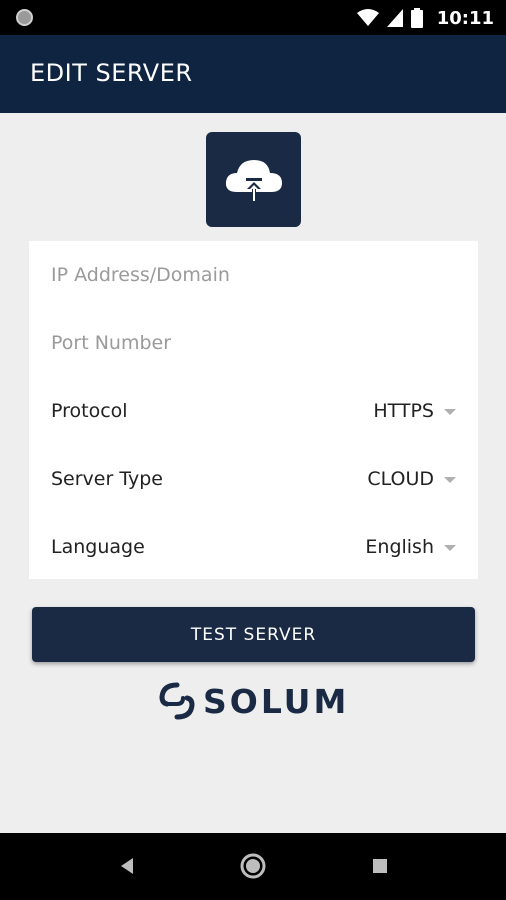  Describe the element at coordinates (177, 701) in the screenshot. I see `solum-logo-mark-icon` at that location.